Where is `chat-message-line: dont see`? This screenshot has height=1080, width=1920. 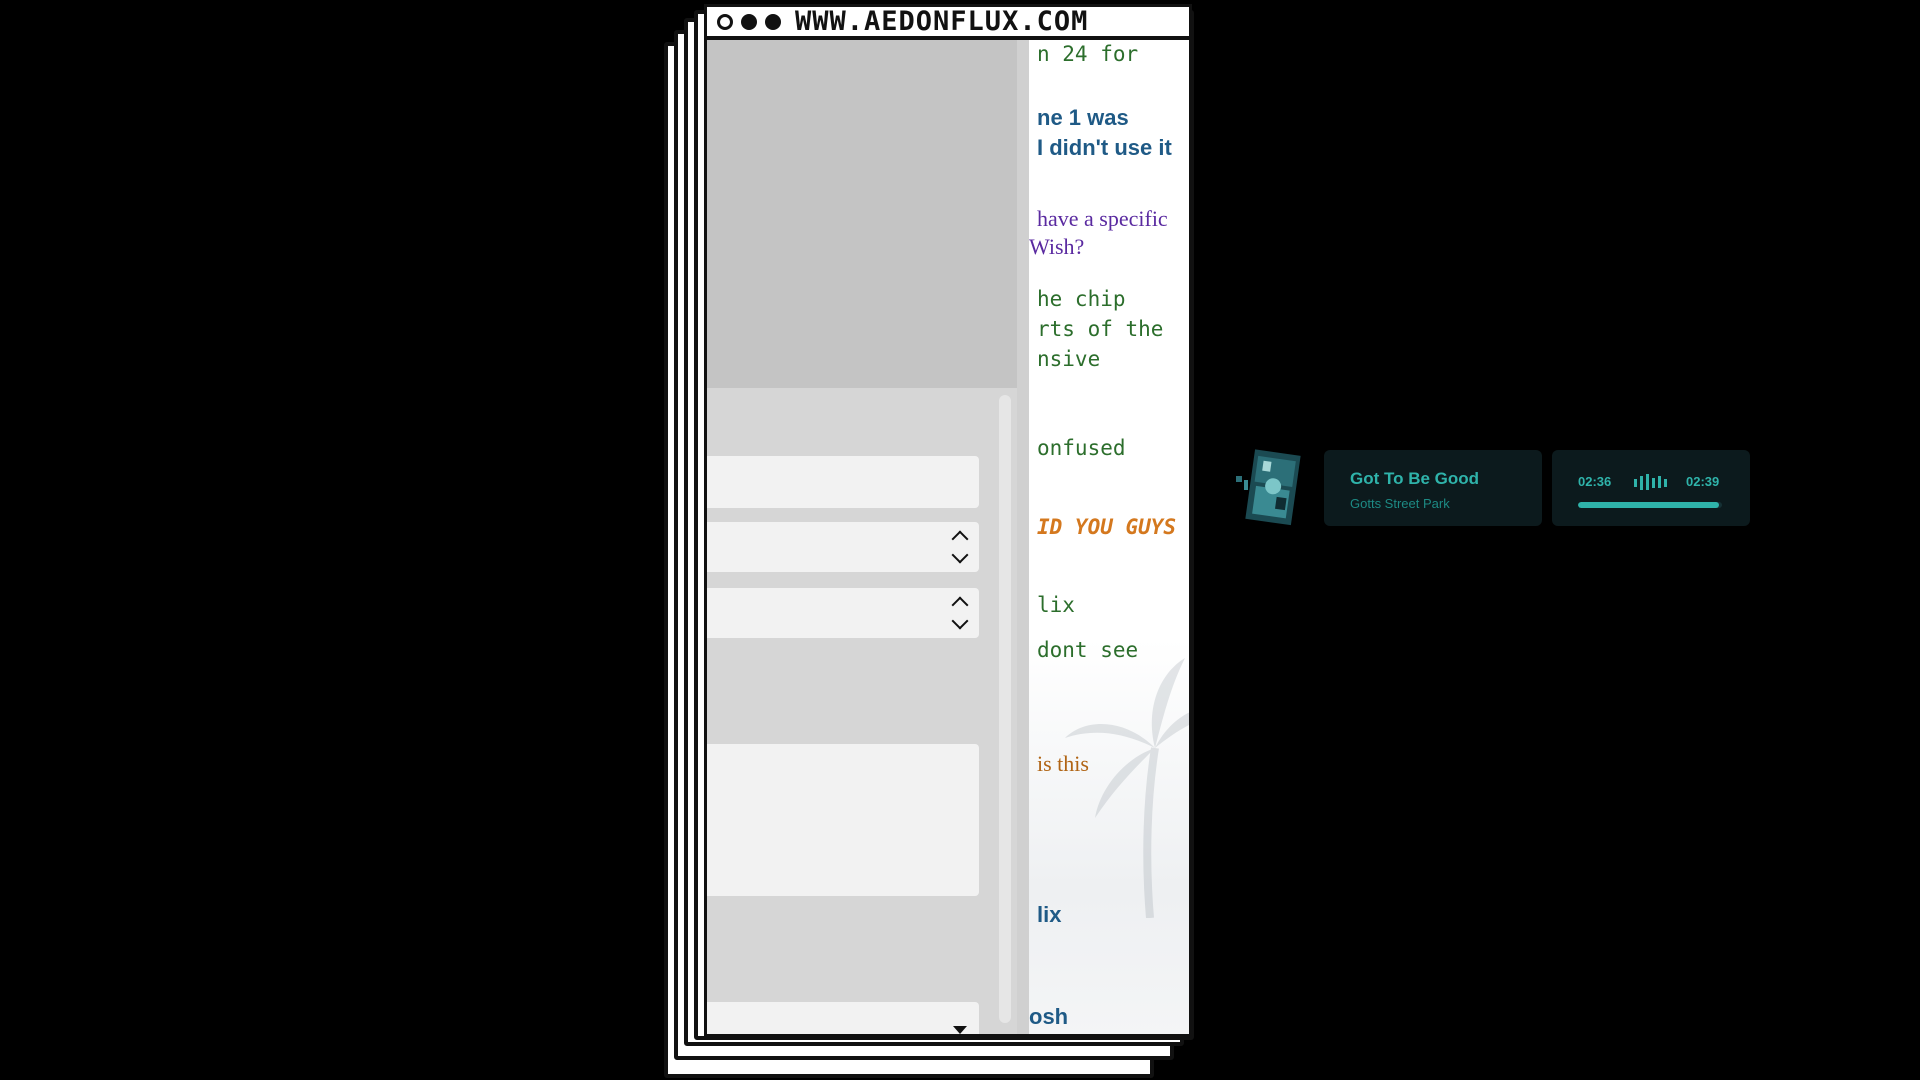 chat-message-line: dont see is located at coordinates (1088, 650).